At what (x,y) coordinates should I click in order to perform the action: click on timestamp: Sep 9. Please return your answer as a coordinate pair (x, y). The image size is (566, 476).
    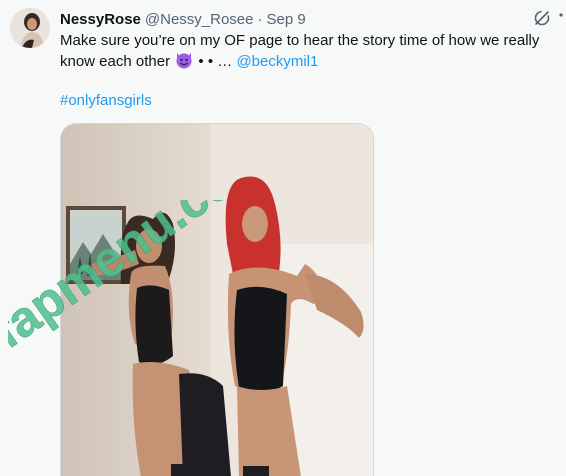
    Looking at the image, I should click on (286, 19).